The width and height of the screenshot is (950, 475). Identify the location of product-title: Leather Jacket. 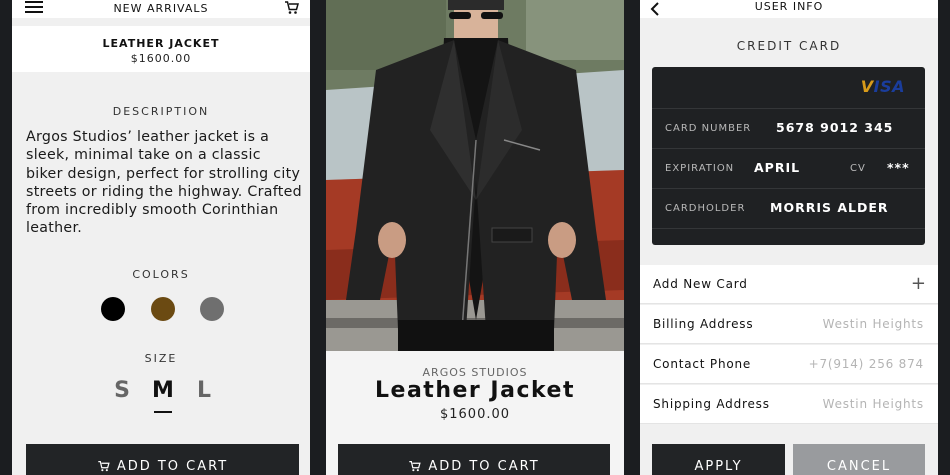
(475, 390).